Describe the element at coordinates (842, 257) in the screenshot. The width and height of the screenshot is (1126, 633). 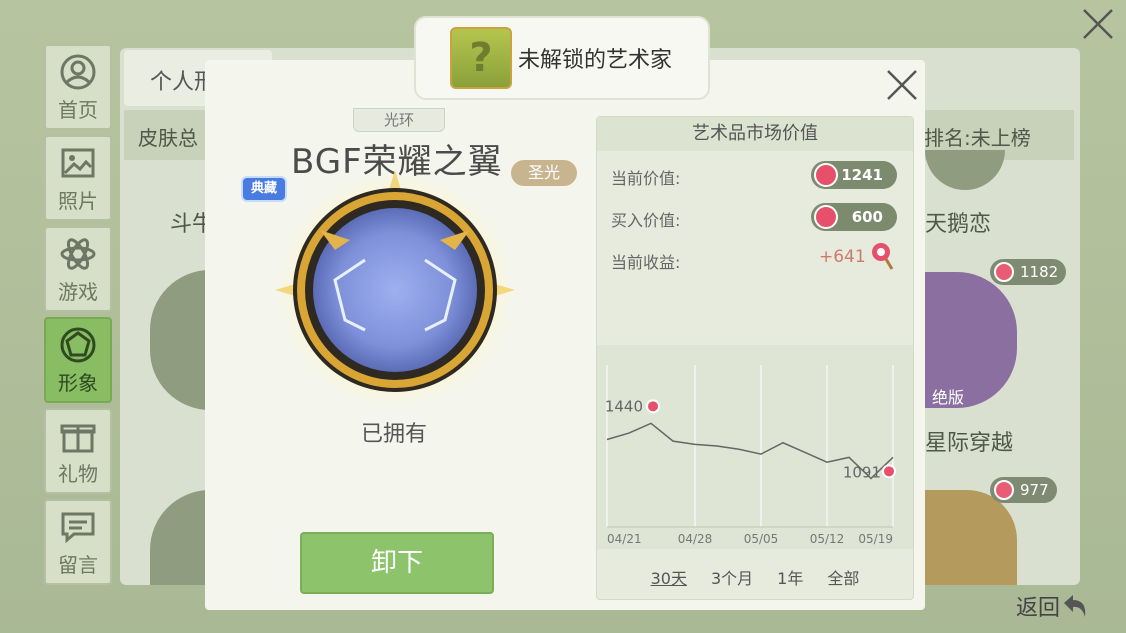
I see `profit-value: +641` at that location.